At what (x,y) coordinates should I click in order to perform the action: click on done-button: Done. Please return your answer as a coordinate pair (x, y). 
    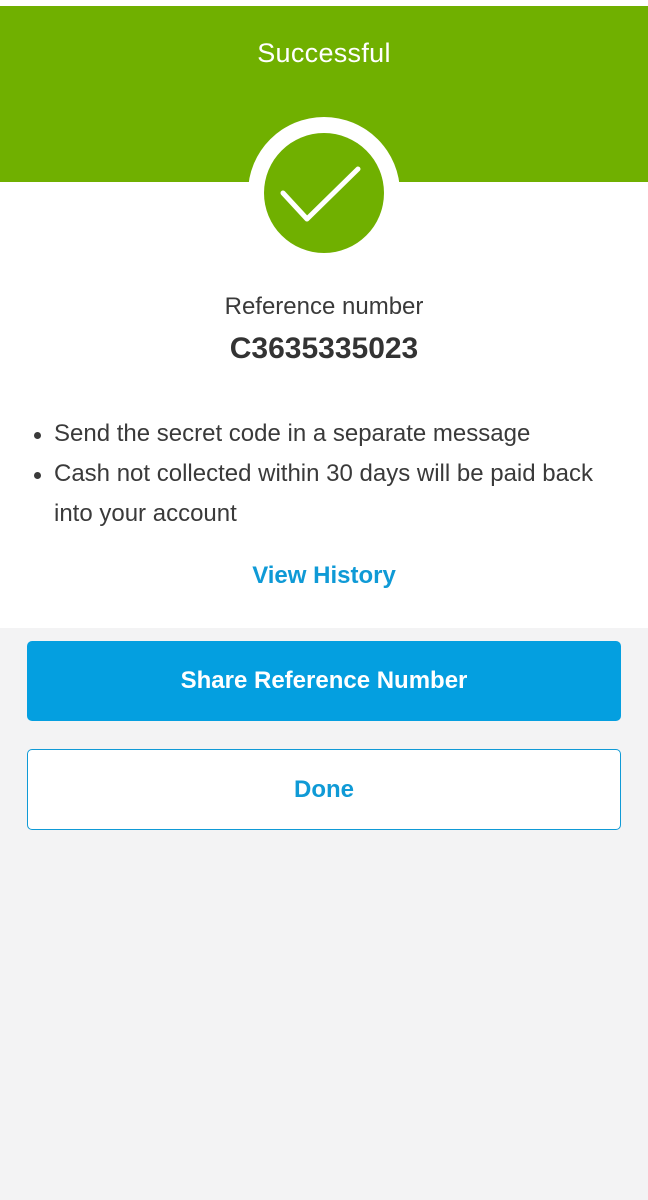
    Looking at the image, I should click on (324, 789).